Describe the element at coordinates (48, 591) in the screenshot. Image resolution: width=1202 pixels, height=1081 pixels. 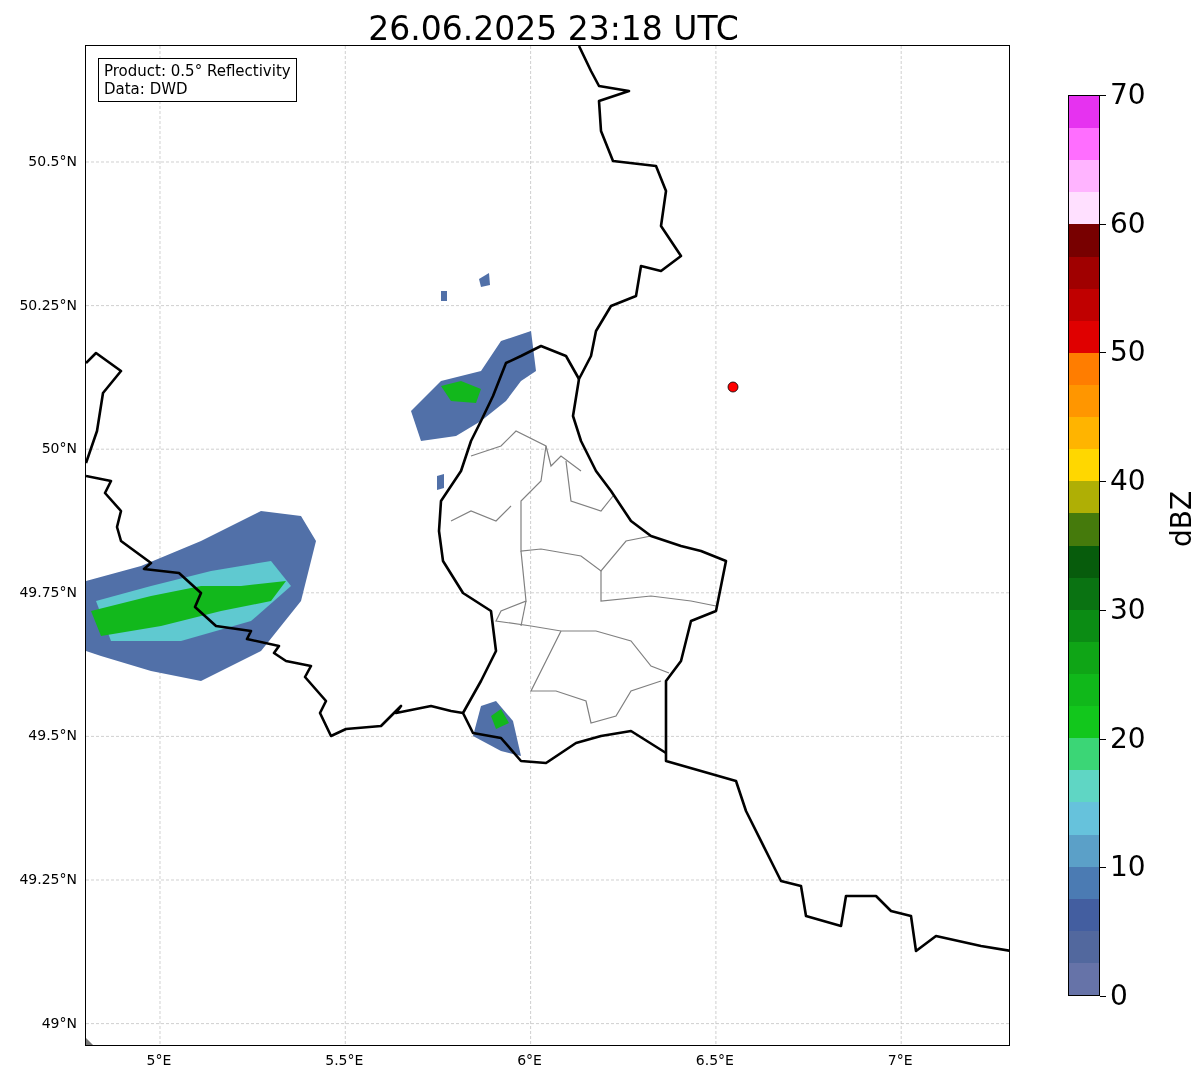
I see `latitude-label: 49.75°N` at that location.